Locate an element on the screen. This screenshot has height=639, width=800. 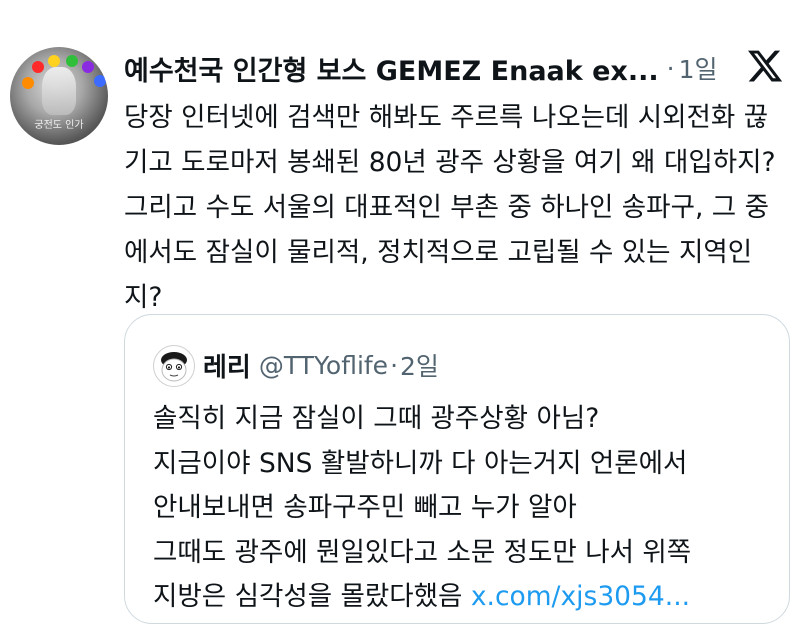
quoted-line: 지금이야 SNS 활발하니까 다 아는거지 언론에서 is located at coordinates (420, 463).